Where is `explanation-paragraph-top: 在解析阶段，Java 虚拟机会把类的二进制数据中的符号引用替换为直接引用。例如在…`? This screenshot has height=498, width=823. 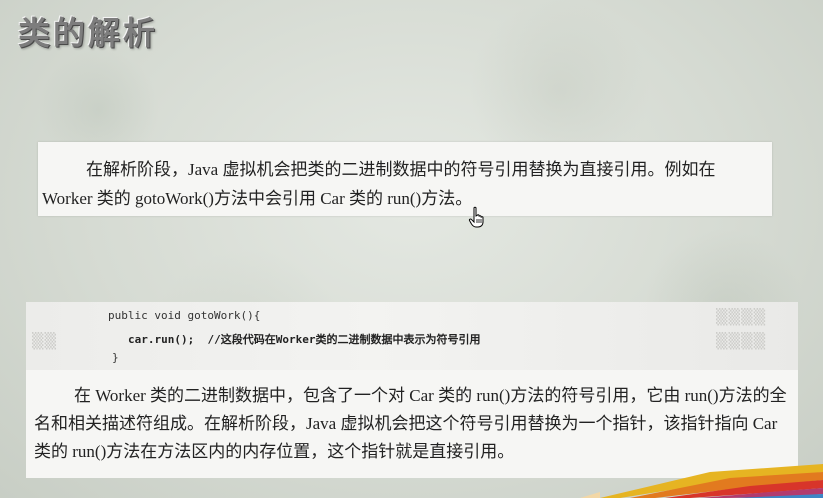
explanation-paragraph-top: 在解析阶段，Java 虚拟机会把类的二进制数据中的符号引用替换为直接引用。例如在… is located at coordinates (379, 184).